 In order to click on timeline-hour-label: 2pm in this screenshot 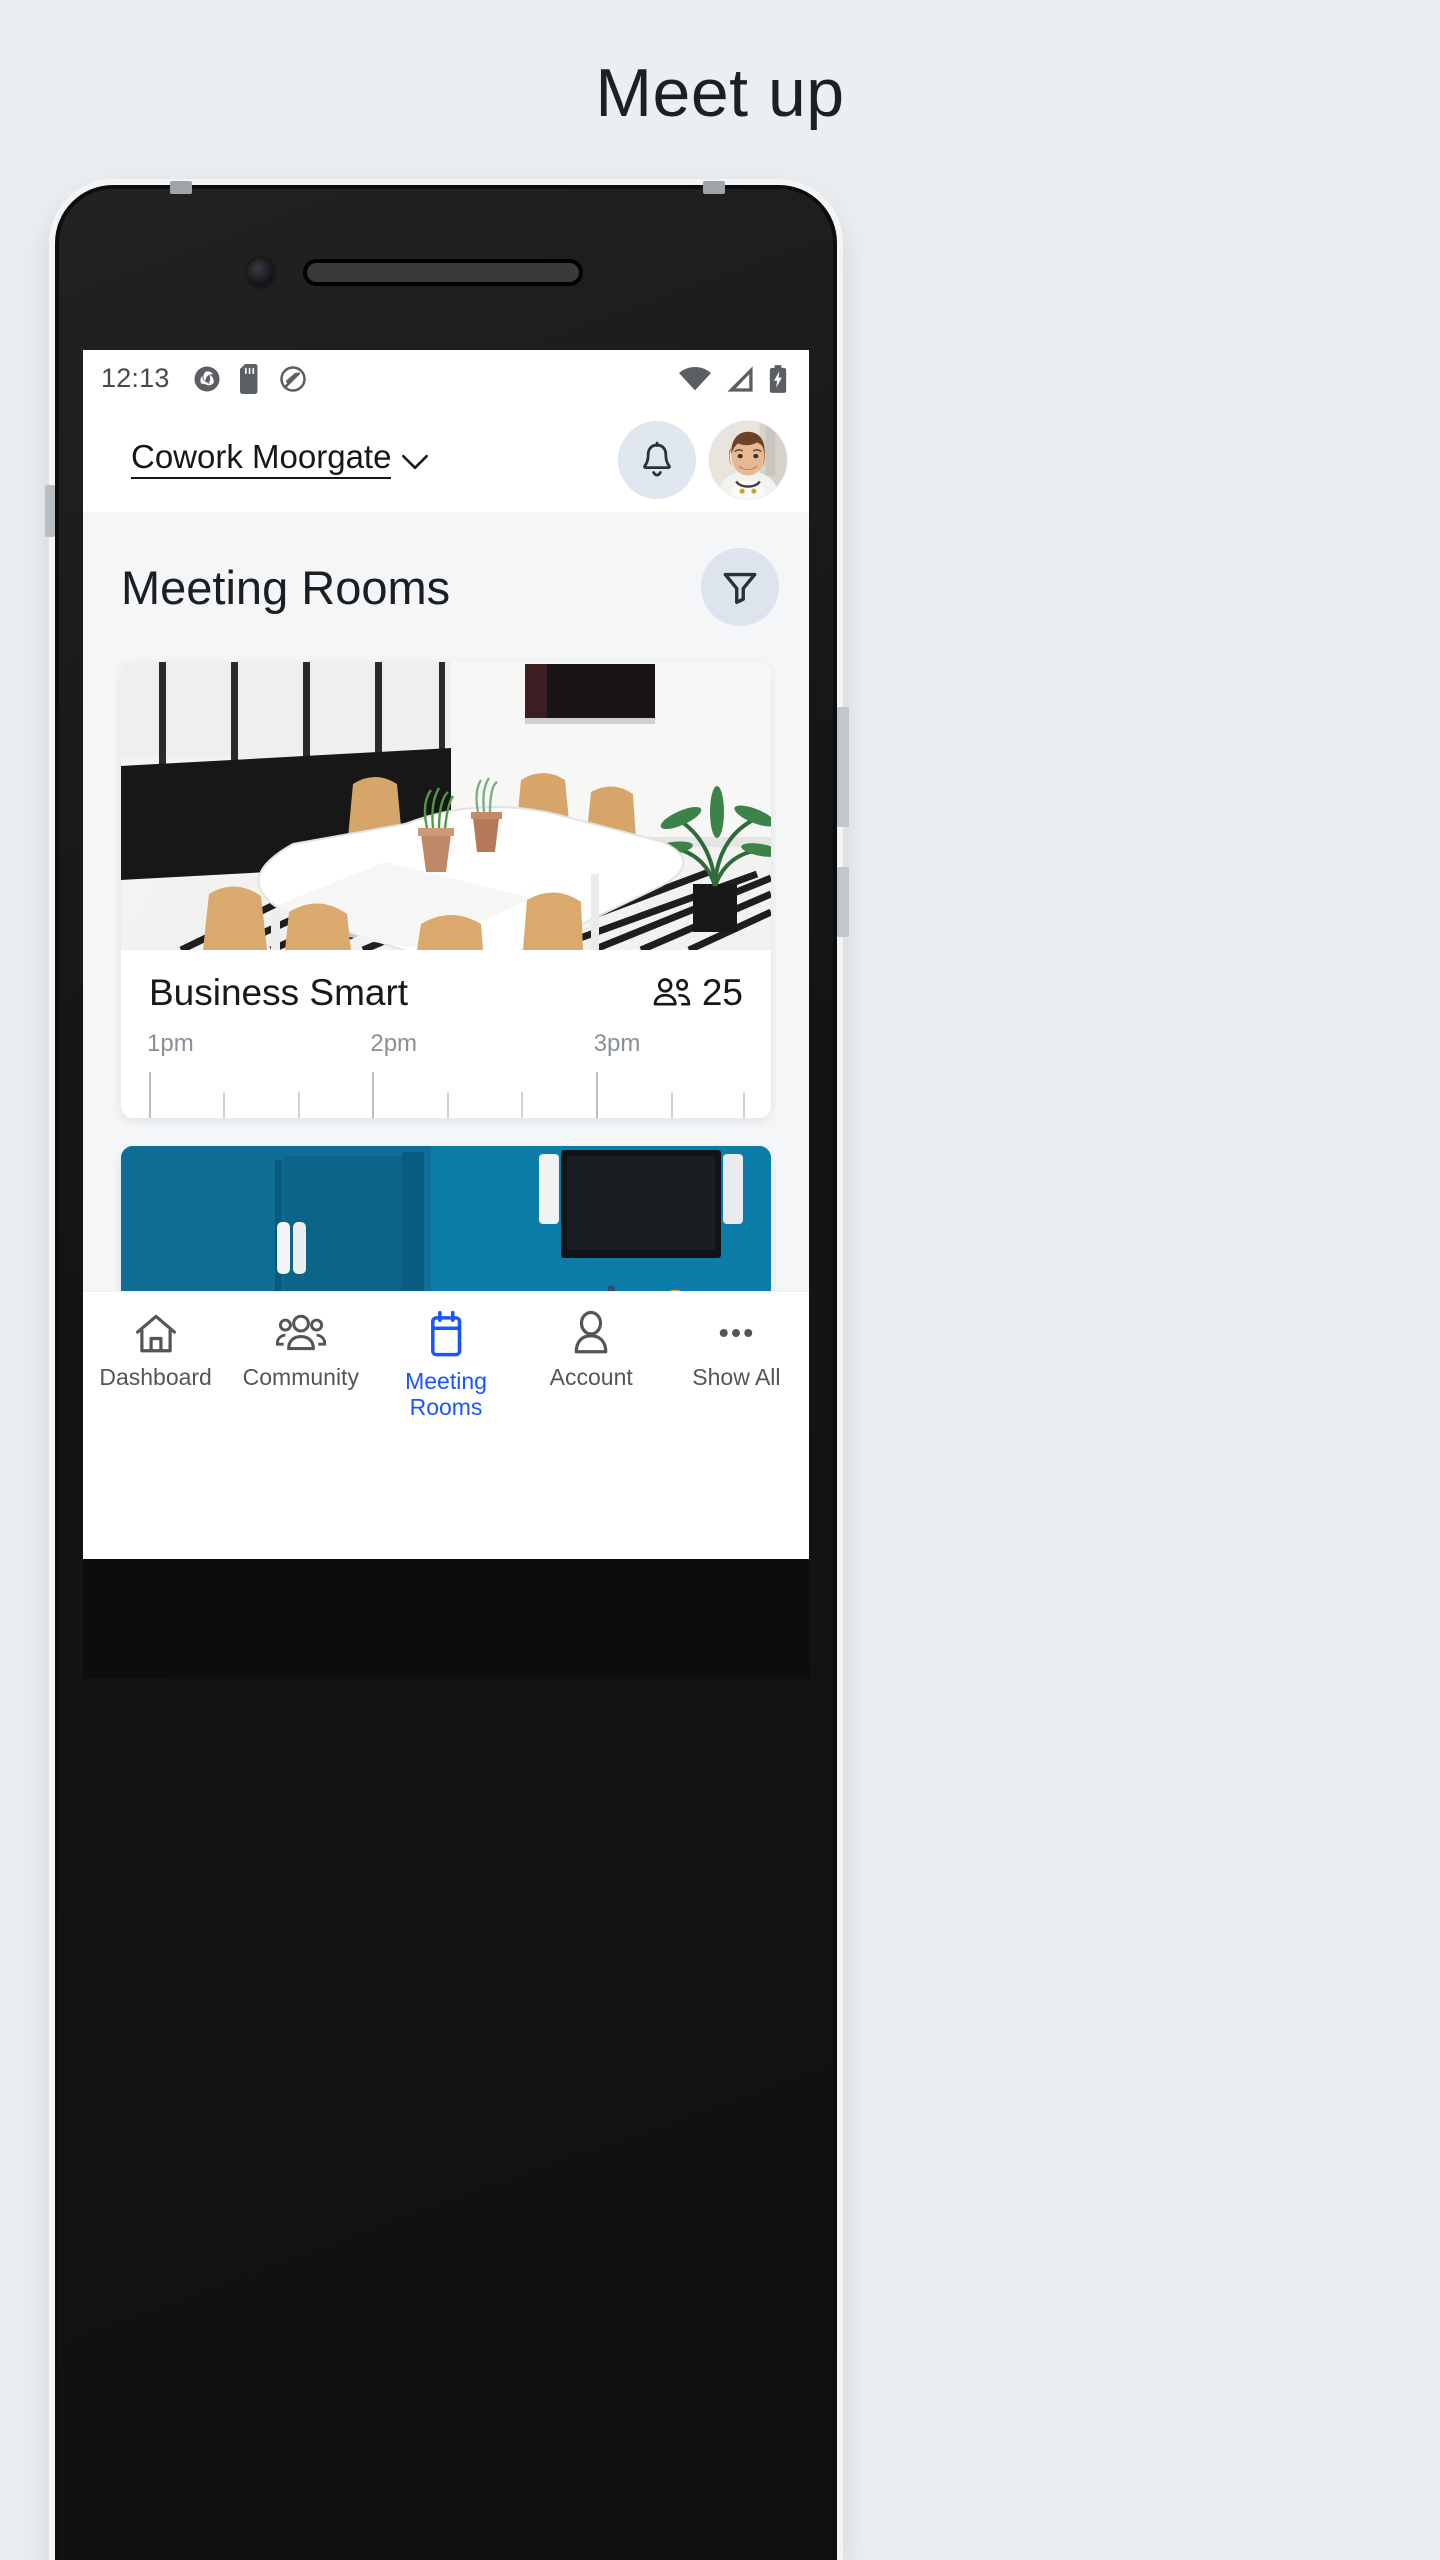, I will do `click(394, 1043)`.